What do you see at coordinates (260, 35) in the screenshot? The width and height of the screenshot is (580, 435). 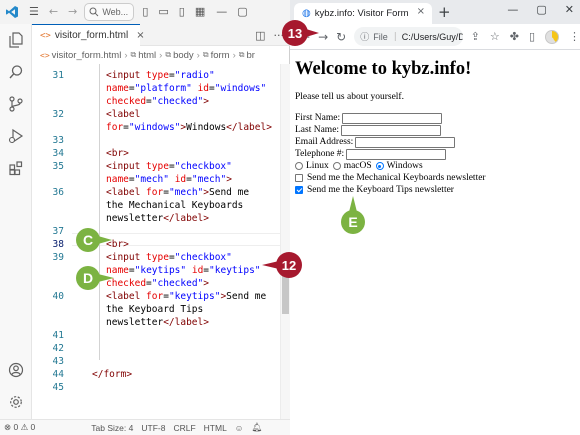 I see `split-editor-icon: ◫` at bounding box center [260, 35].